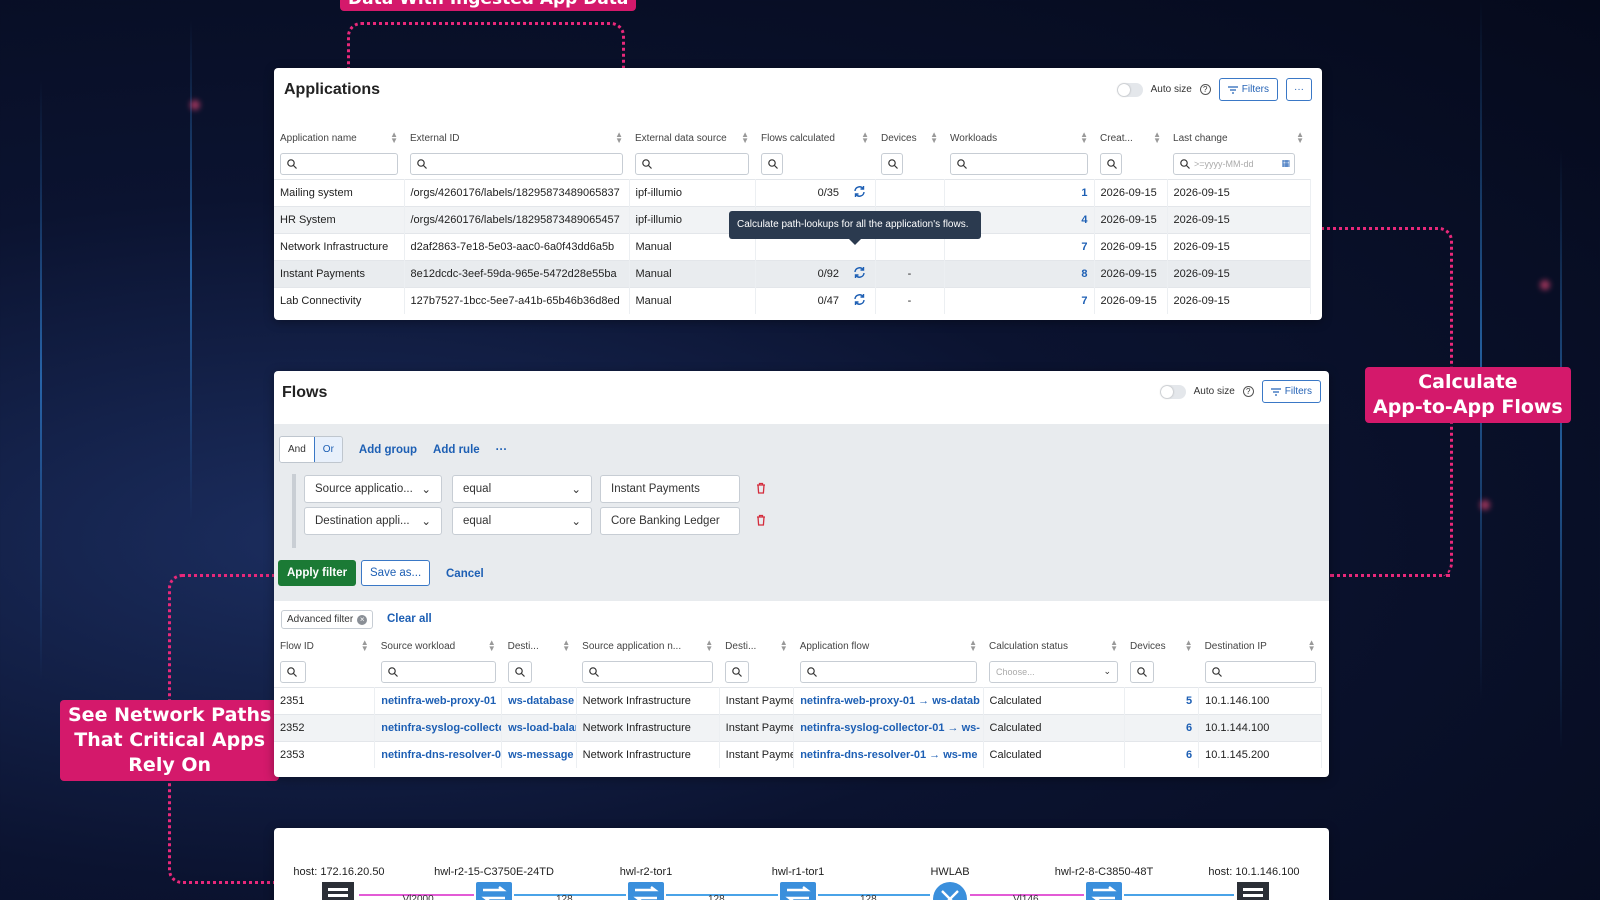  I want to click on column-header: Source application n... ▲ ▼, so click(647, 646).